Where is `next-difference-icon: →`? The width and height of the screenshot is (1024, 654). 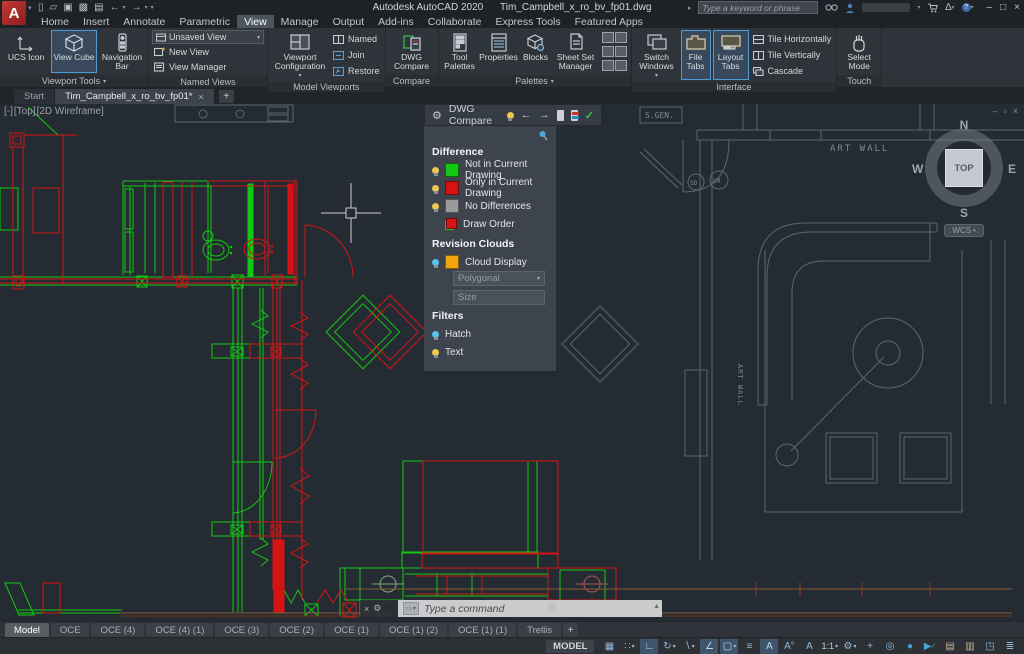 next-difference-icon: → is located at coordinates (544, 115).